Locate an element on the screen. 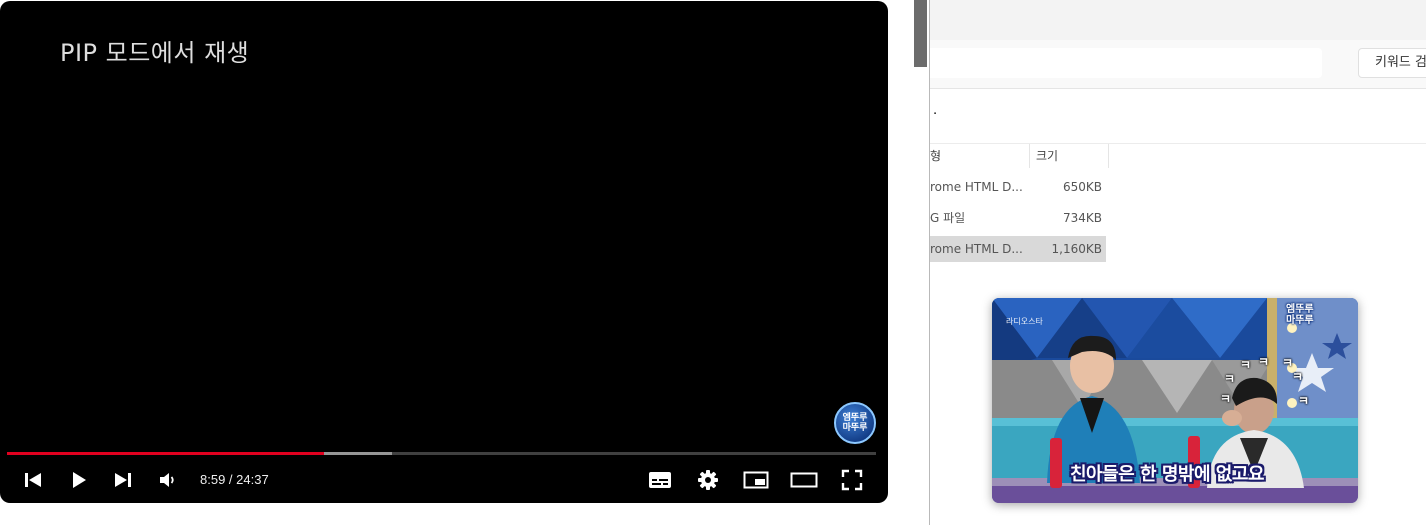 Image resolution: width=1426 pixels, height=525 pixels. address-input is located at coordinates (1126, 63).